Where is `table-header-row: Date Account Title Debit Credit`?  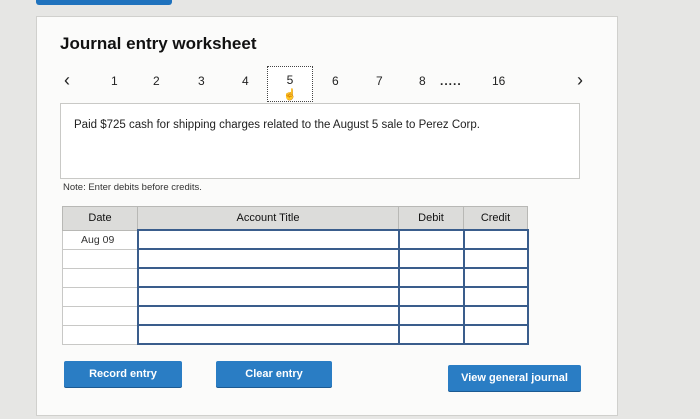 table-header-row: Date Account Title Debit Credit is located at coordinates (295, 218).